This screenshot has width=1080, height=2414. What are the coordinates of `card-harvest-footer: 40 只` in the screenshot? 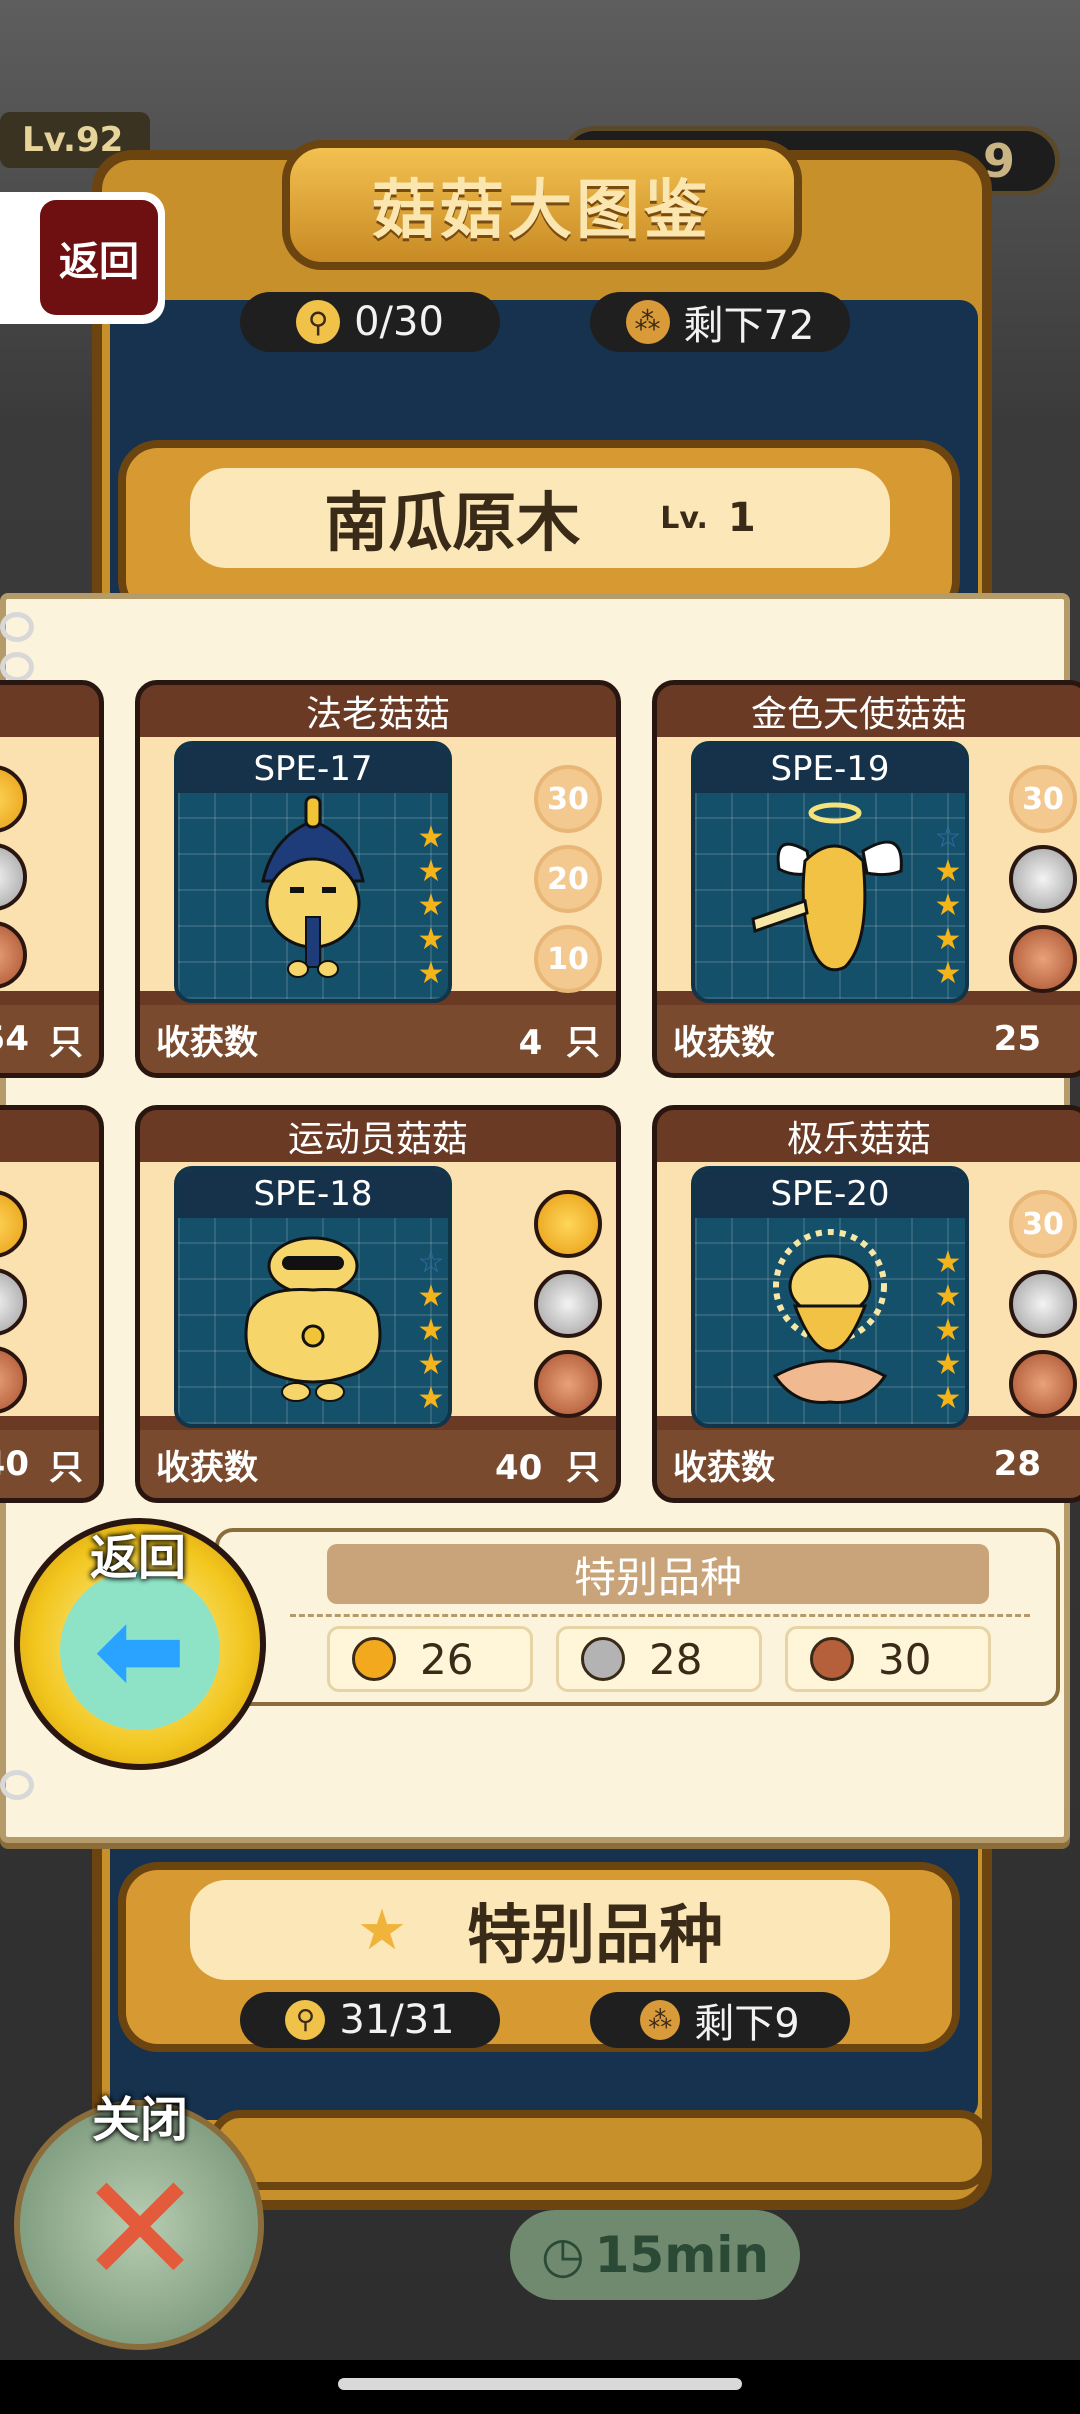 It's located at (49, 1464).